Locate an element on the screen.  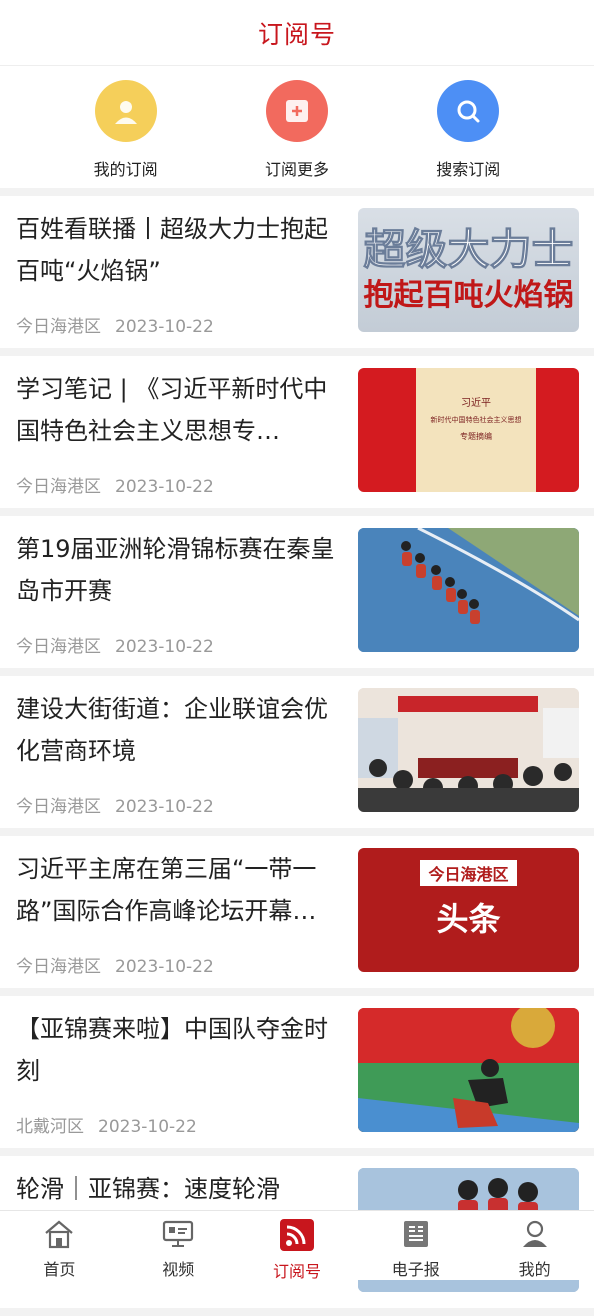
page-title: 订阅号 is located at coordinates (296, 34).